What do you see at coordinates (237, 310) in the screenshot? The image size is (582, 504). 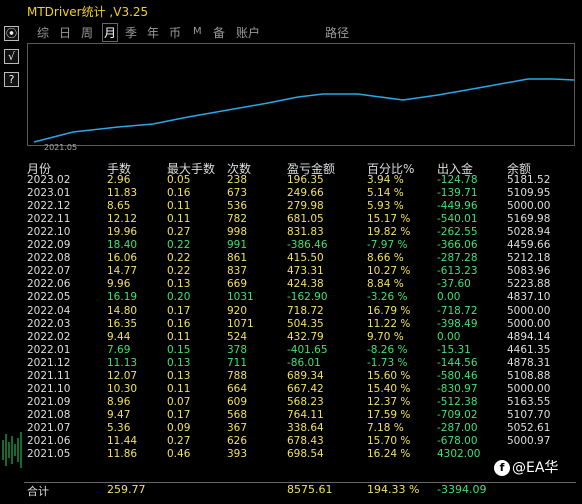 I see `cell-count: 920` at bounding box center [237, 310].